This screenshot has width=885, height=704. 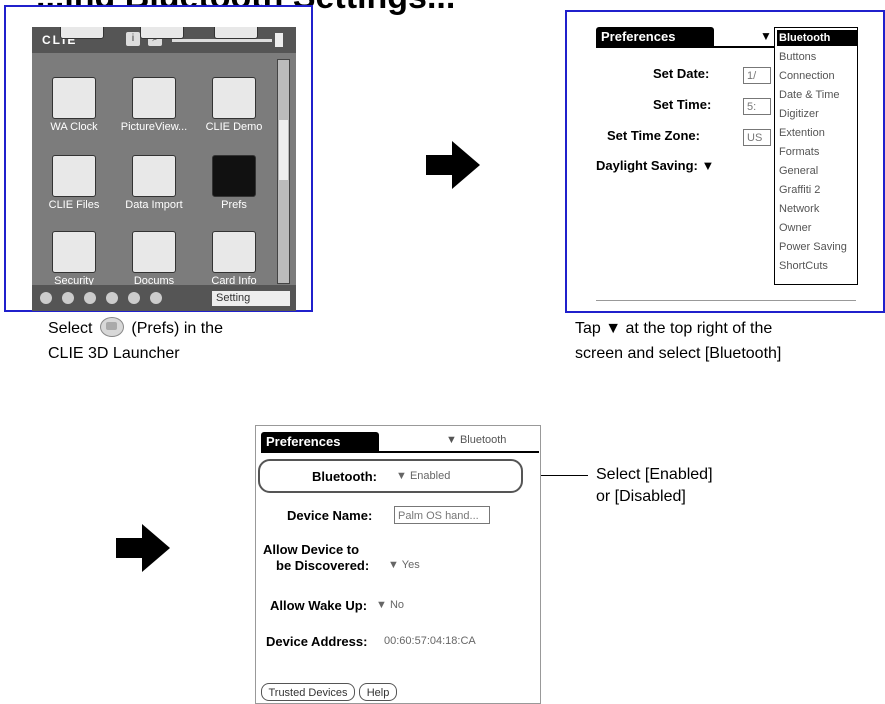 I want to click on set-time-field: 5:, so click(x=757, y=106).